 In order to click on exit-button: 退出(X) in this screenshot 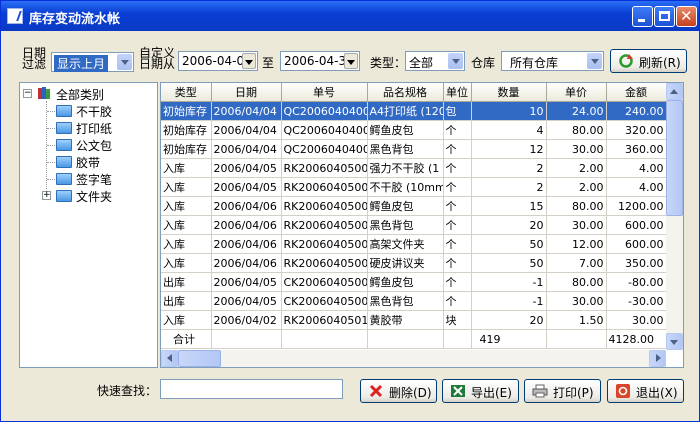, I will do `click(645, 391)`.